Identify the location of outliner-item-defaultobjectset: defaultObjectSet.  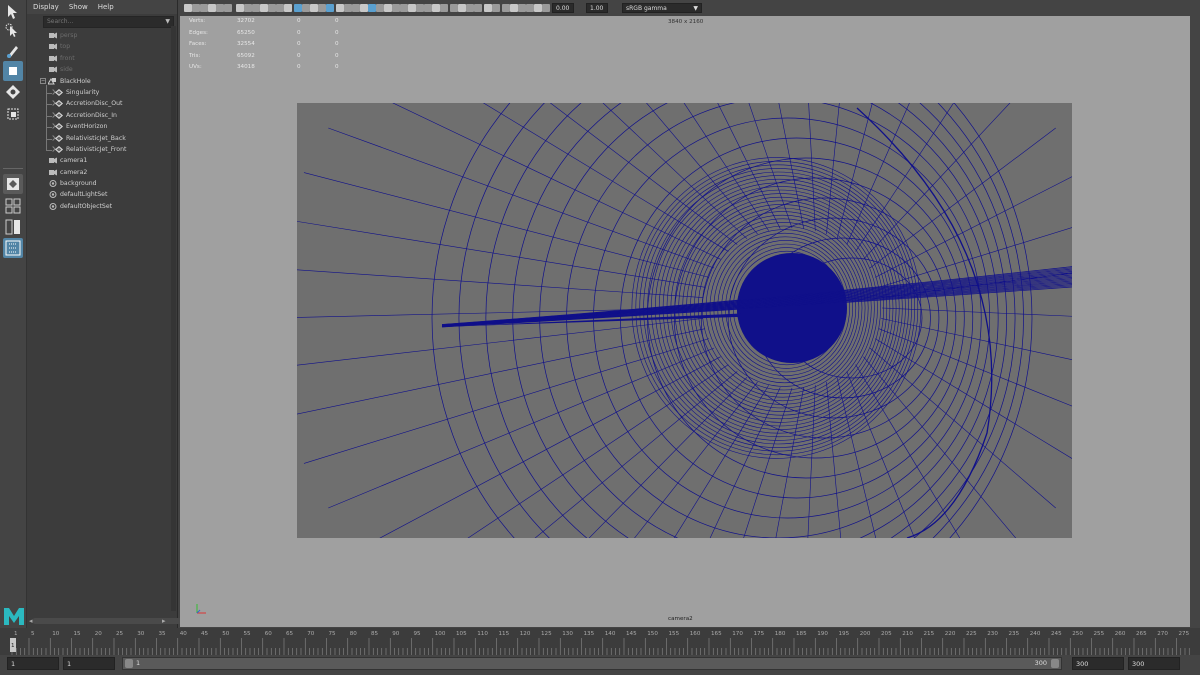
(102, 206).